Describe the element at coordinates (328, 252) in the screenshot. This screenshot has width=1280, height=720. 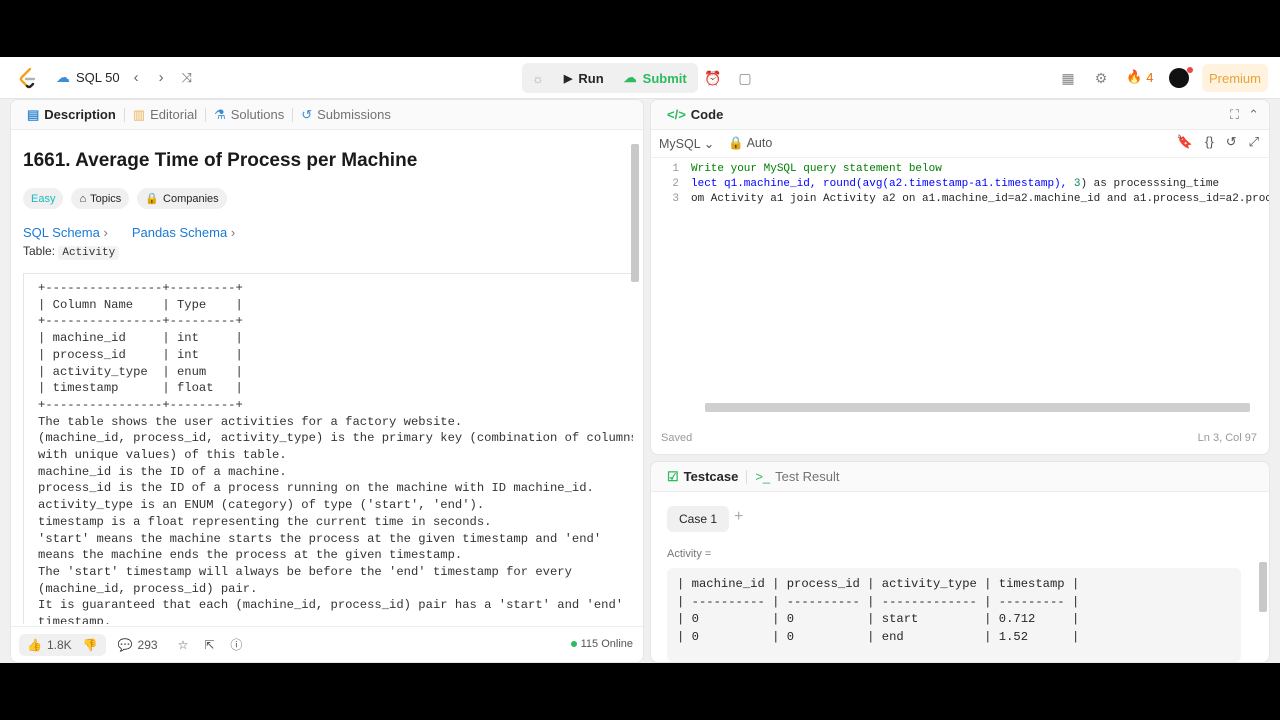
I see `table-label: Table: Activity` at that location.